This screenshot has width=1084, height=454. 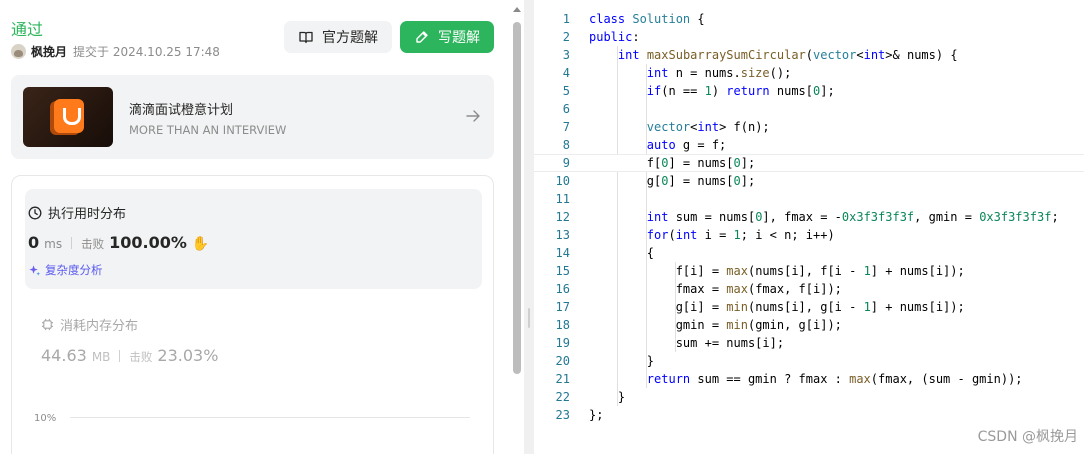 I want to click on line-number: 3, so click(x=566, y=55).